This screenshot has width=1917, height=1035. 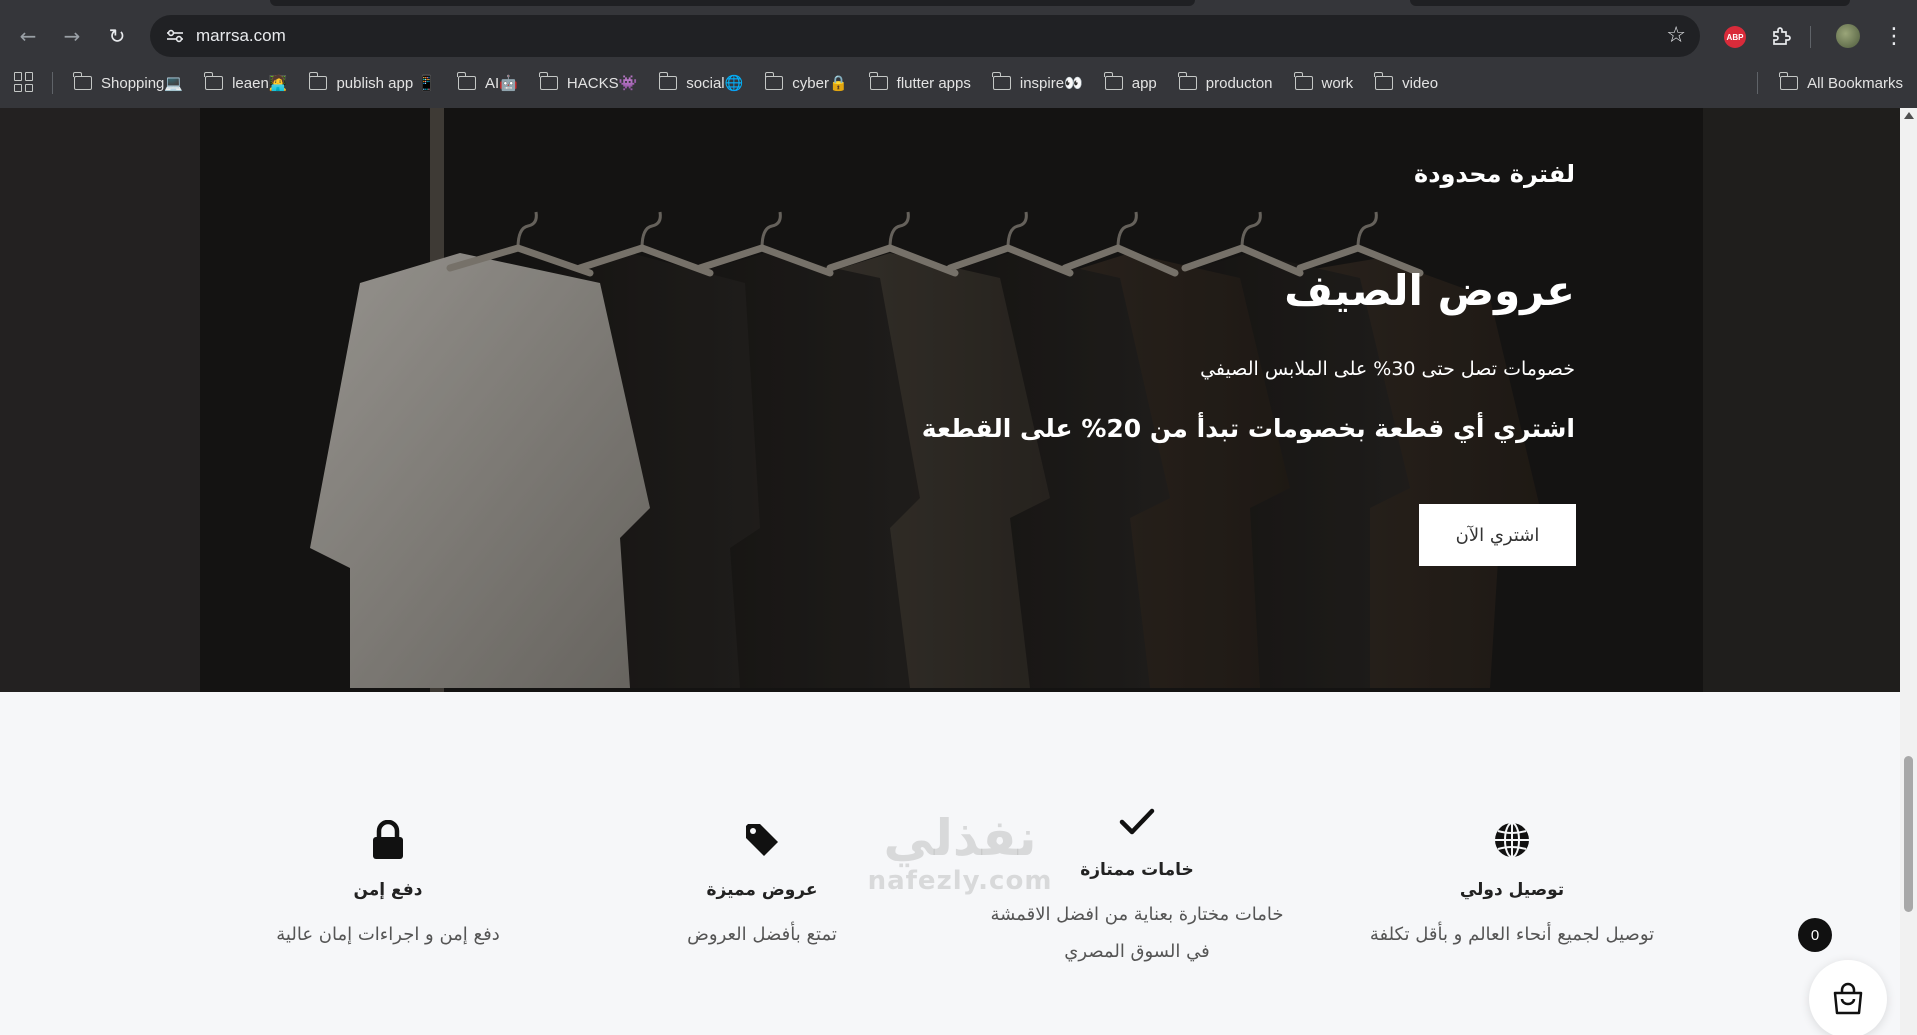 What do you see at coordinates (1137, 822) in the screenshot?
I see `check-icon` at bounding box center [1137, 822].